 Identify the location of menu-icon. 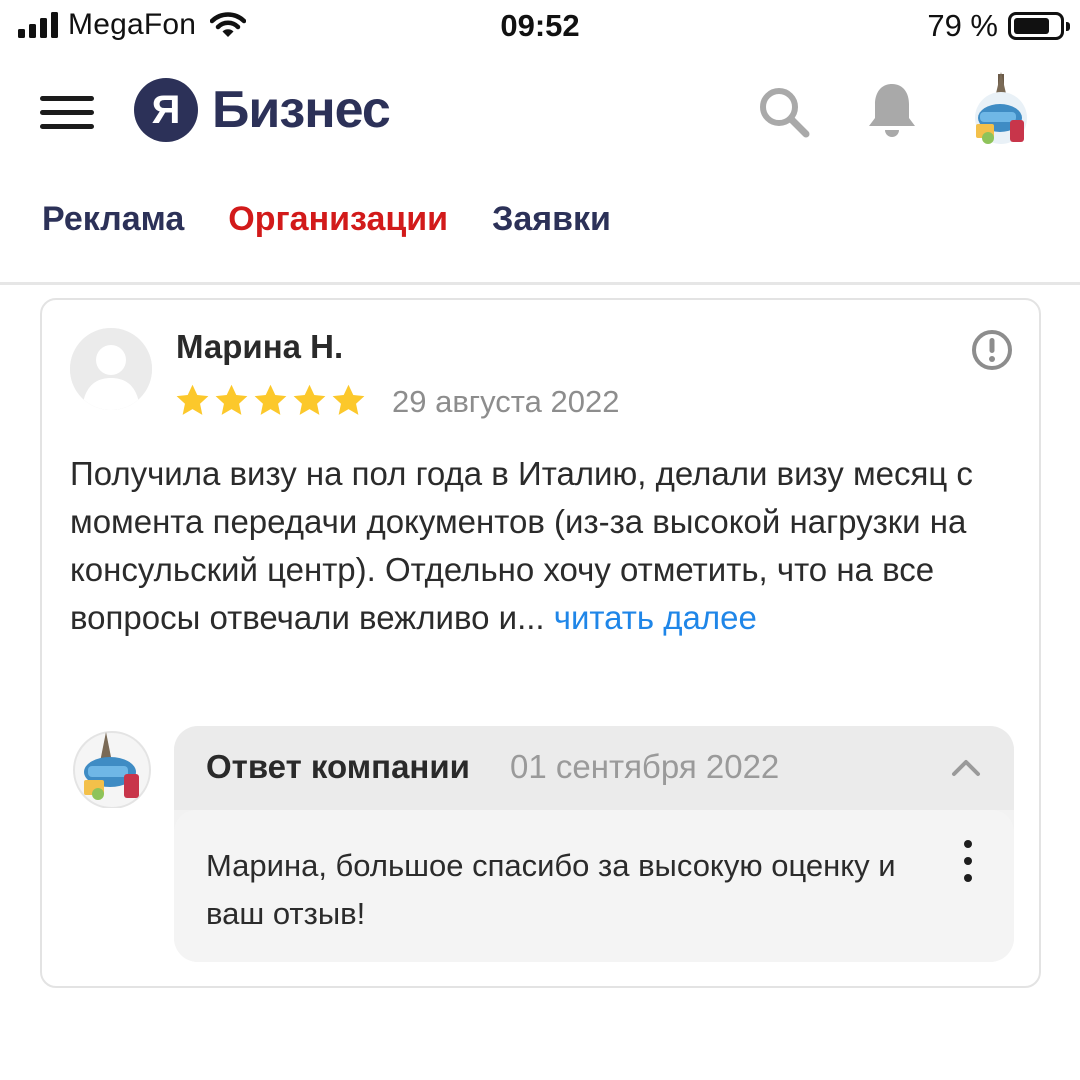
(68, 112).